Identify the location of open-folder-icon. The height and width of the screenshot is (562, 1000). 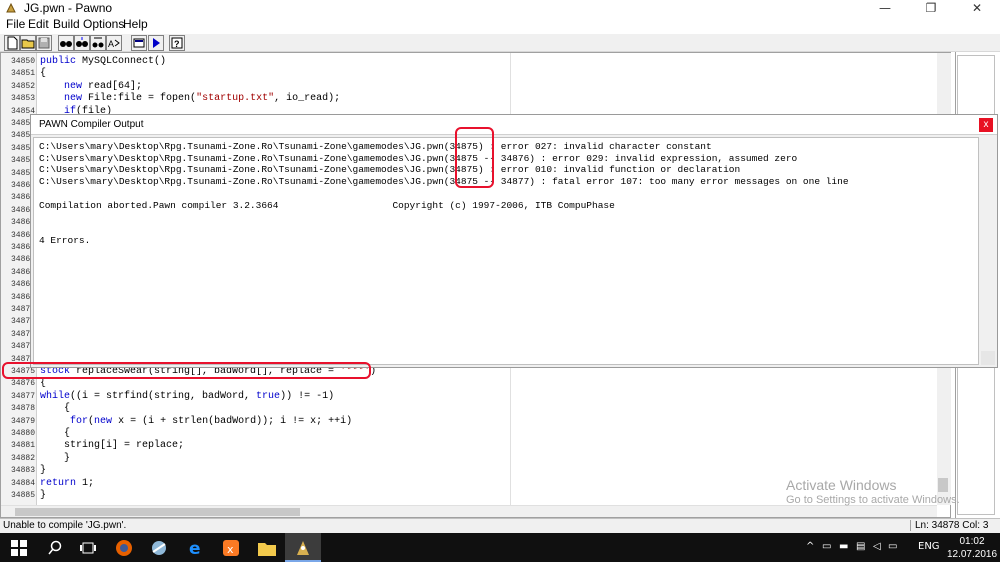
(28, 43).